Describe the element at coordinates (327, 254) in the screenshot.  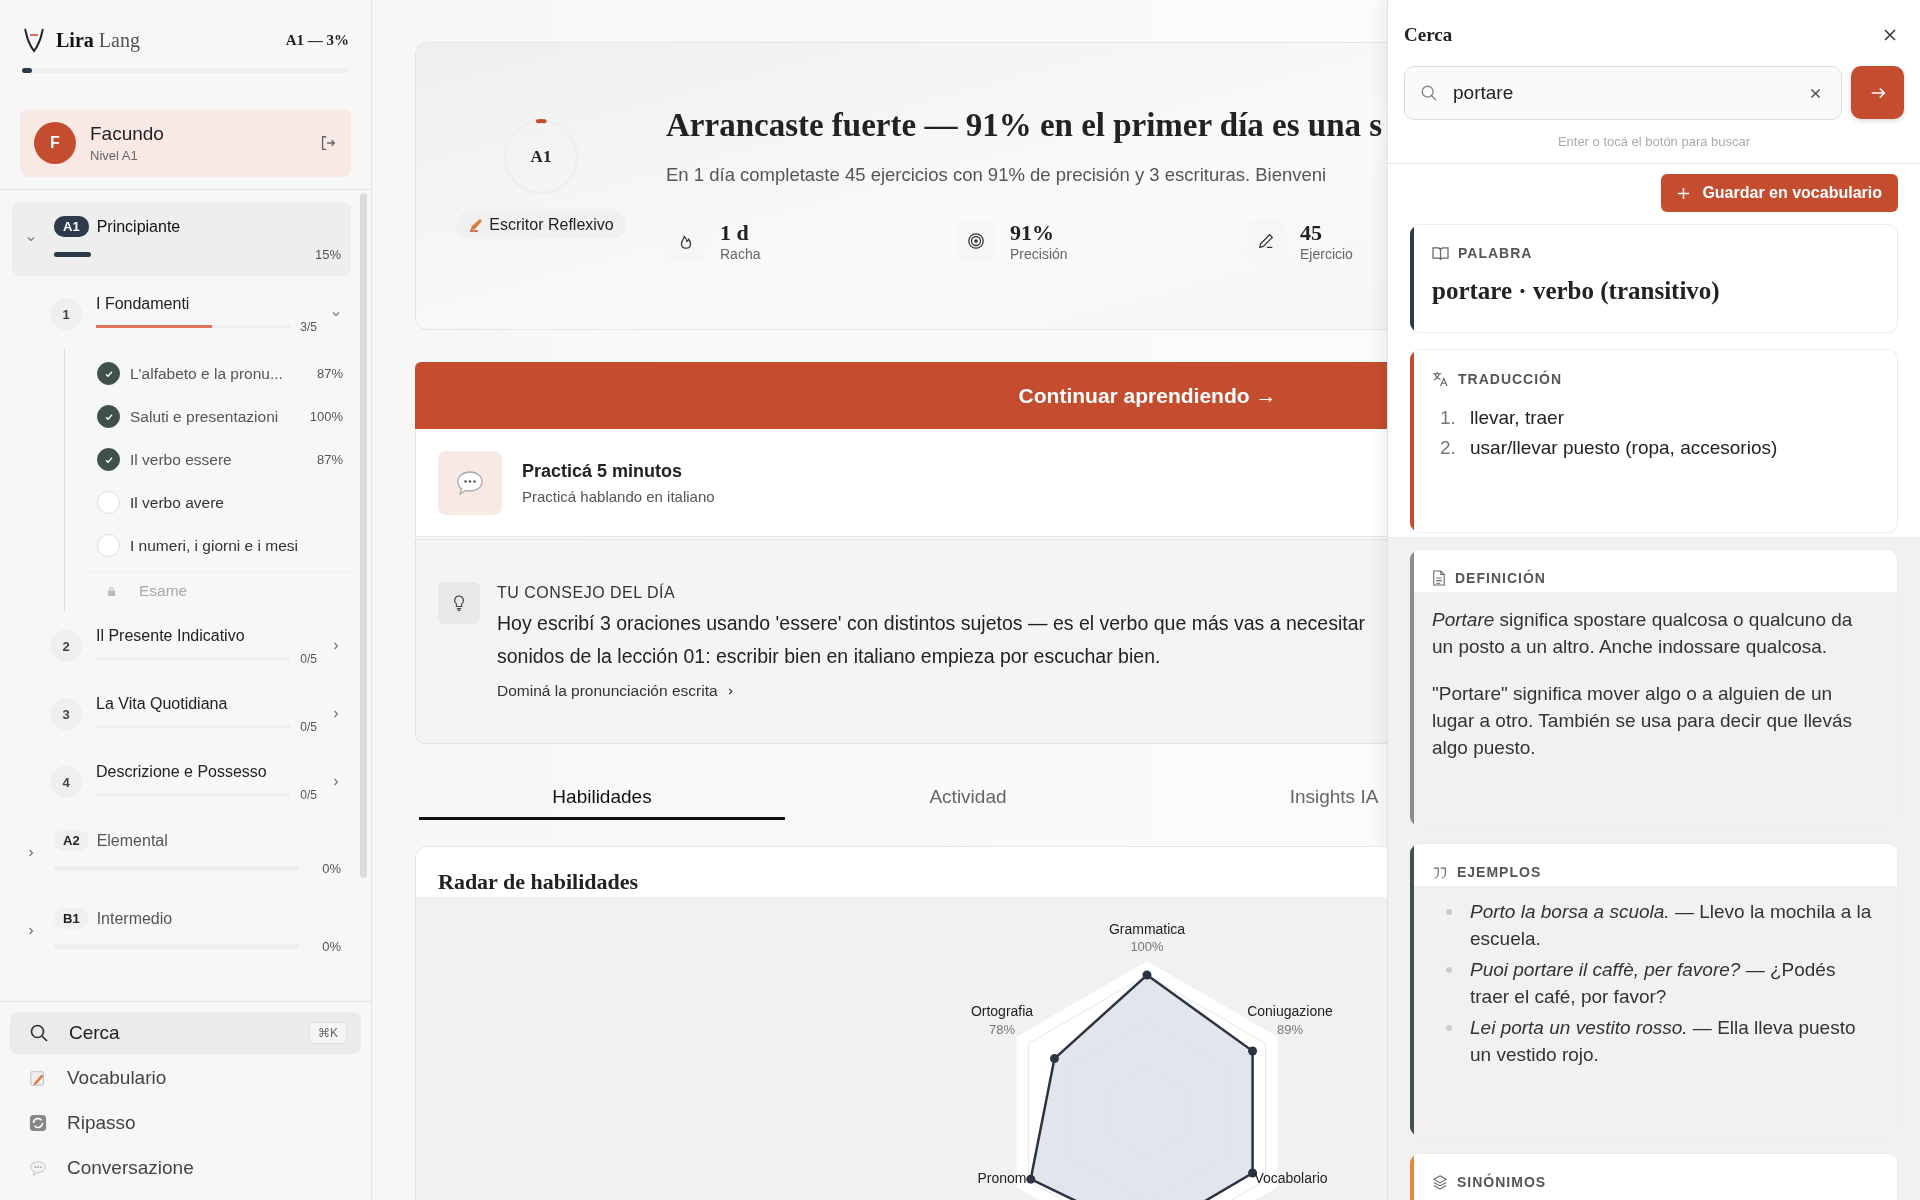
I see `percent-label: 15%` at that location.